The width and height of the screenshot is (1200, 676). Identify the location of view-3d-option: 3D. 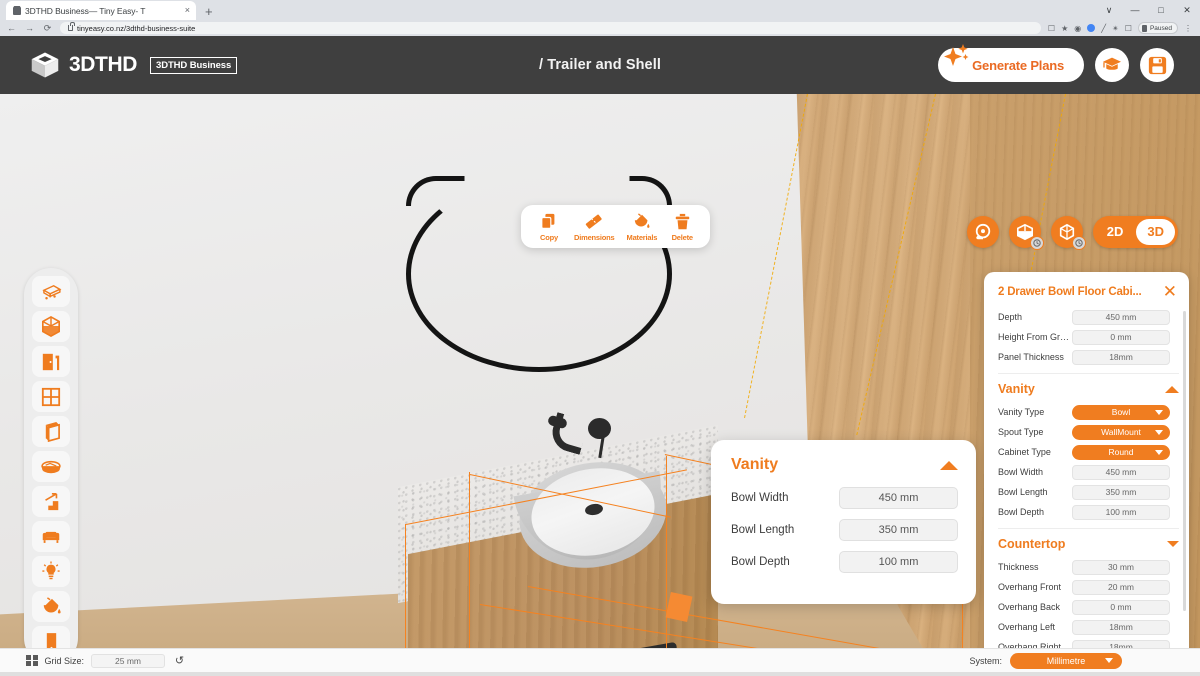
(1155, 232).